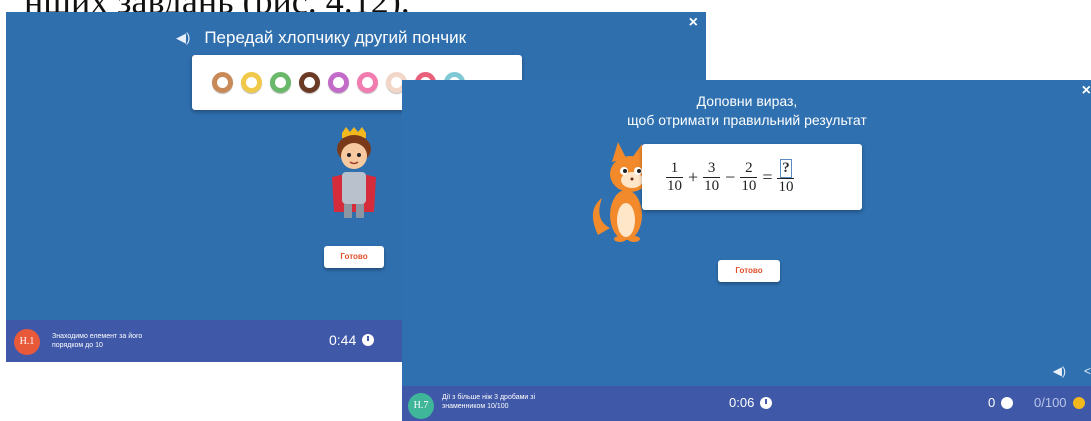  Describe the element at coordinates (1078, 402) in the screenshot. I see `coin-icon` at that location.